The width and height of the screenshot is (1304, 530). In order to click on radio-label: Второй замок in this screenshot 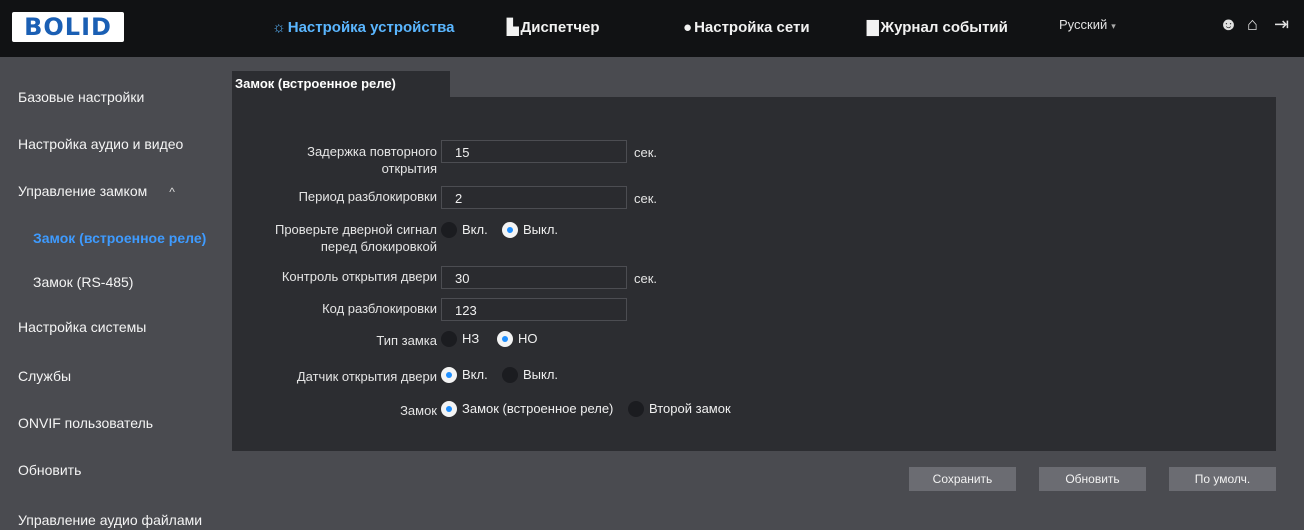, I will do `click(690, 408)`.